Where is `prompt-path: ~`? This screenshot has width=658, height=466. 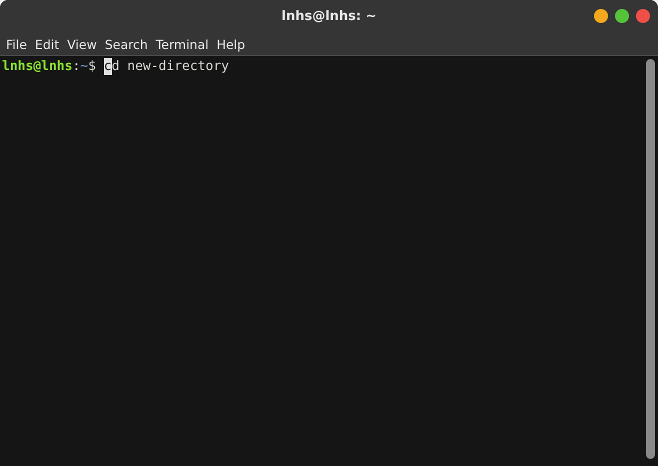 prompt-path: ~ is located at coordinates (84, 66).